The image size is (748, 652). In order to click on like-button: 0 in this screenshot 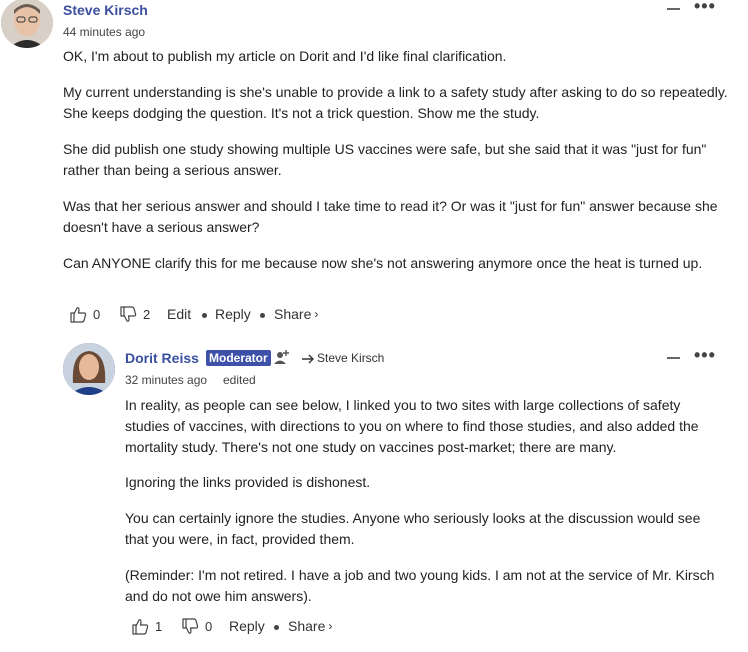, I will do `click(85, 314)`.